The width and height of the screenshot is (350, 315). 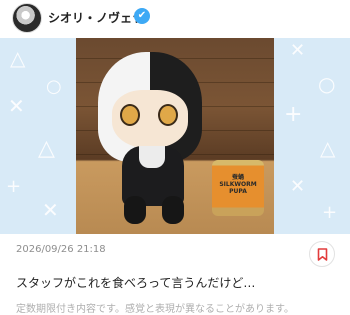 What do you see at coordinates (27, 18) in the screenshot?
I see `avatar` at bounding box center [27, 18].